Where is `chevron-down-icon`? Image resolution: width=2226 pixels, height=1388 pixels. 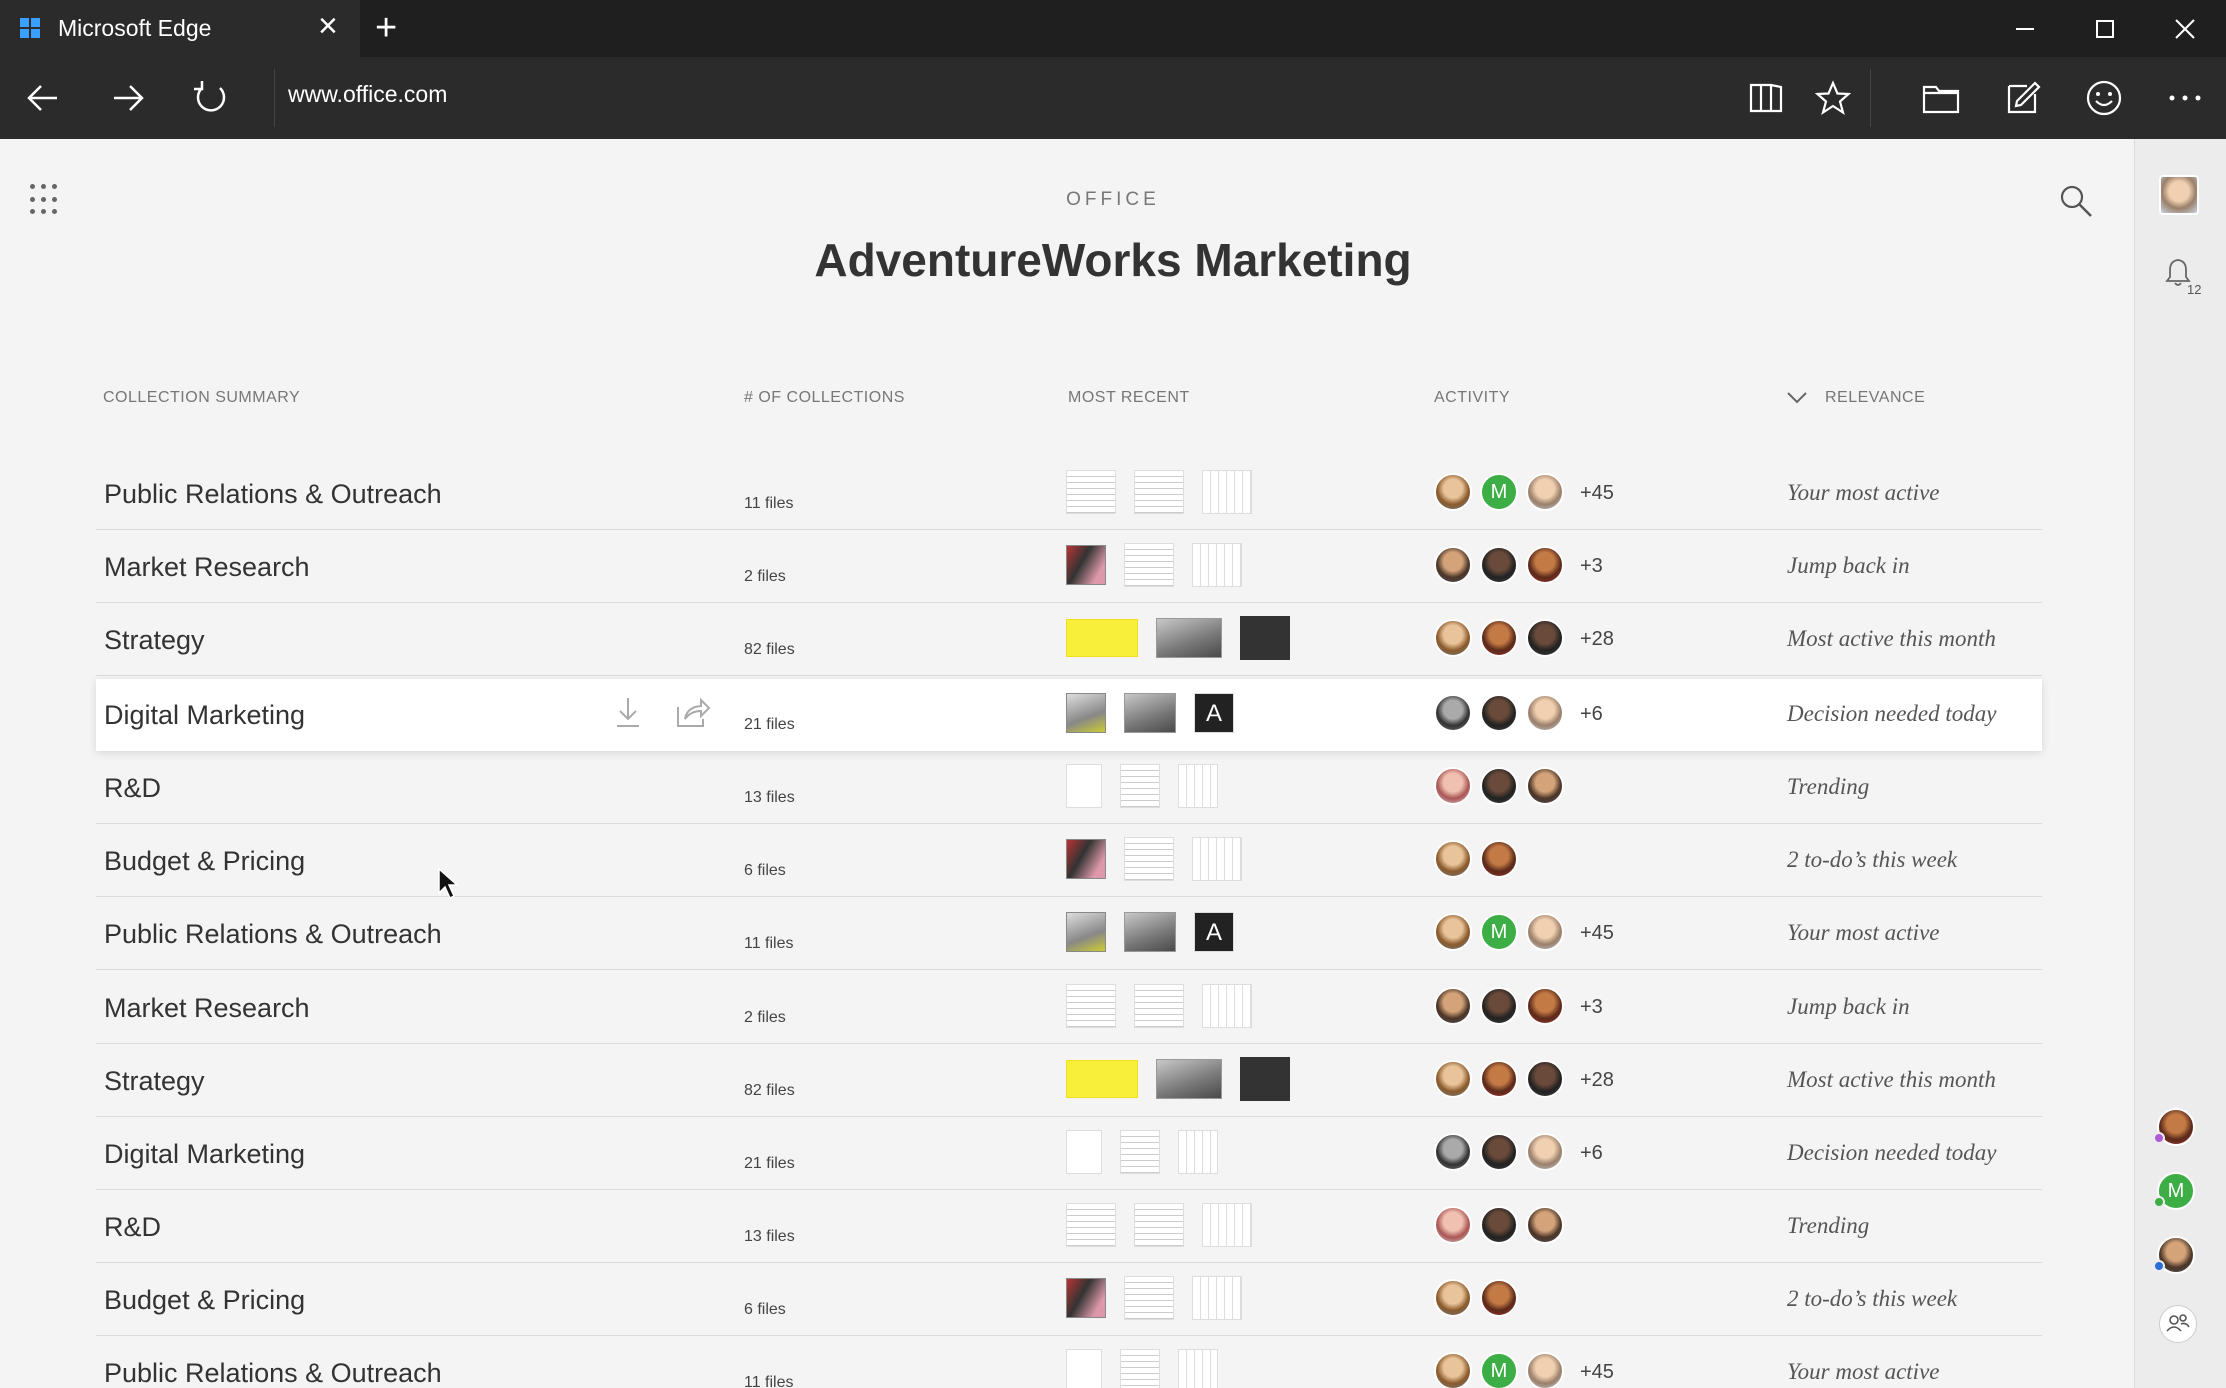 chevron-down-icon is located at coordinates (1797, 398).